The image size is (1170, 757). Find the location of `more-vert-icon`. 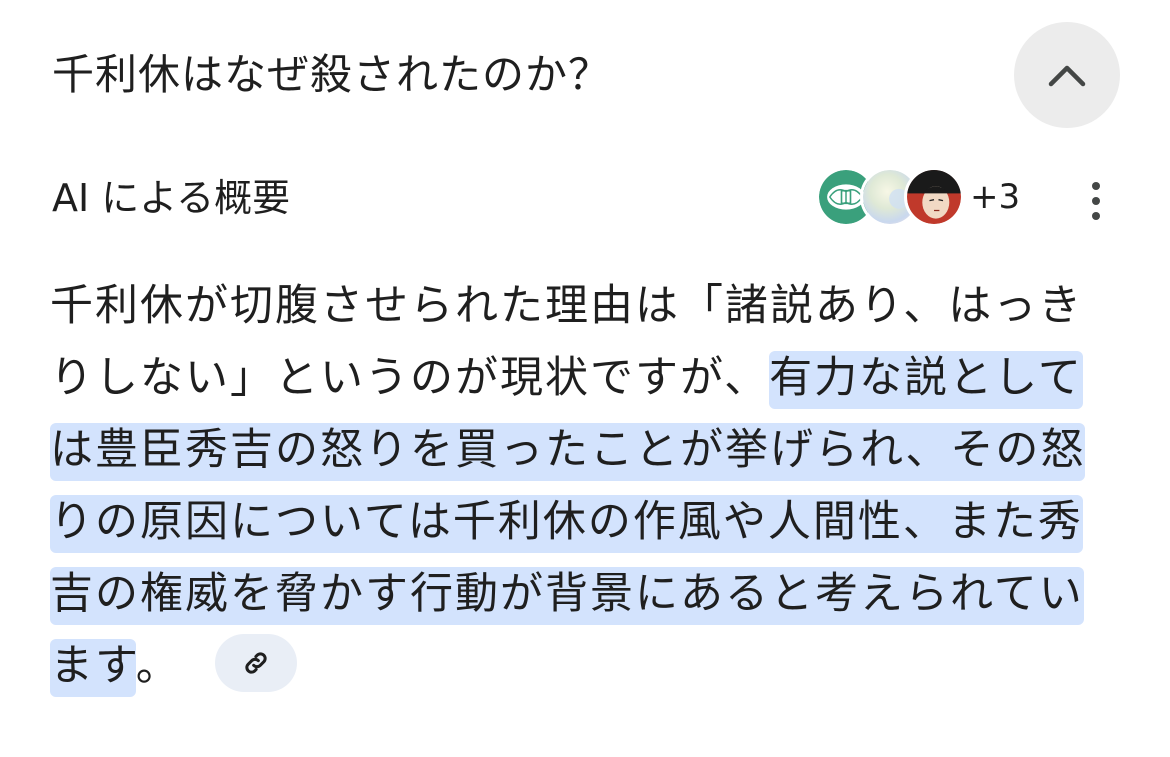

more-vert-icon is located at coordinates (1096, 186).